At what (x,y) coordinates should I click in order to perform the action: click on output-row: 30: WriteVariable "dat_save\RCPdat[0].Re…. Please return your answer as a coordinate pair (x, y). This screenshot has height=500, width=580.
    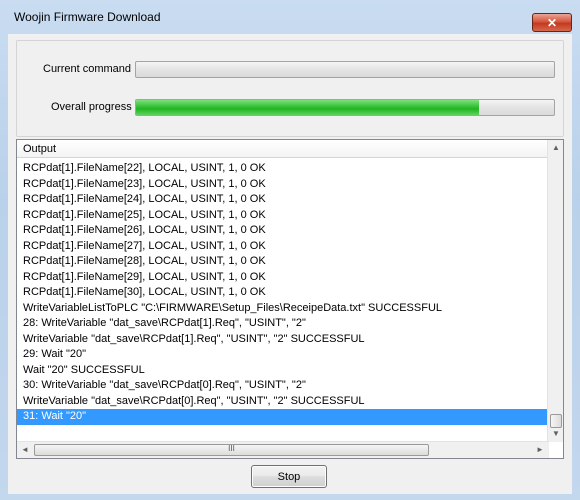
    Looking at the image, I should click on (283, 386).